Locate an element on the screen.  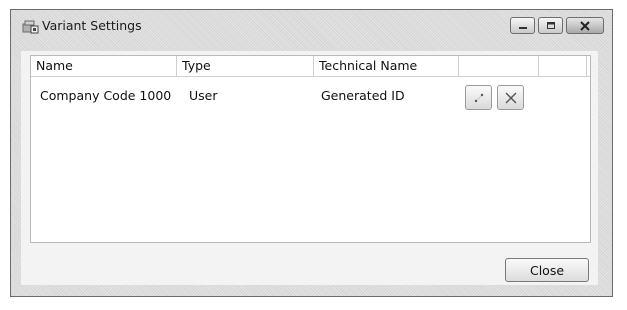
window-close-button is located at coordinates (585, 25).